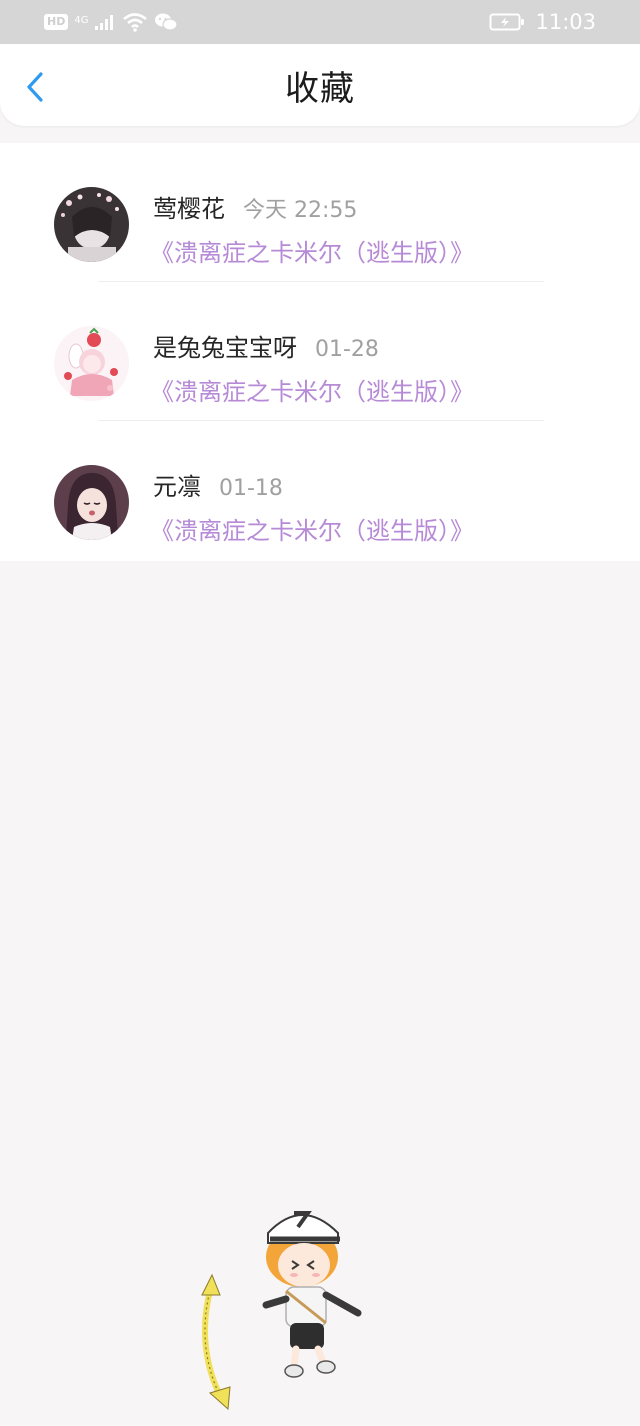 The width and height of the screenshot is (640, 1426). Describe the element at coordinates (104, 22) in the screenshot. I see `signal-icon` at that location.